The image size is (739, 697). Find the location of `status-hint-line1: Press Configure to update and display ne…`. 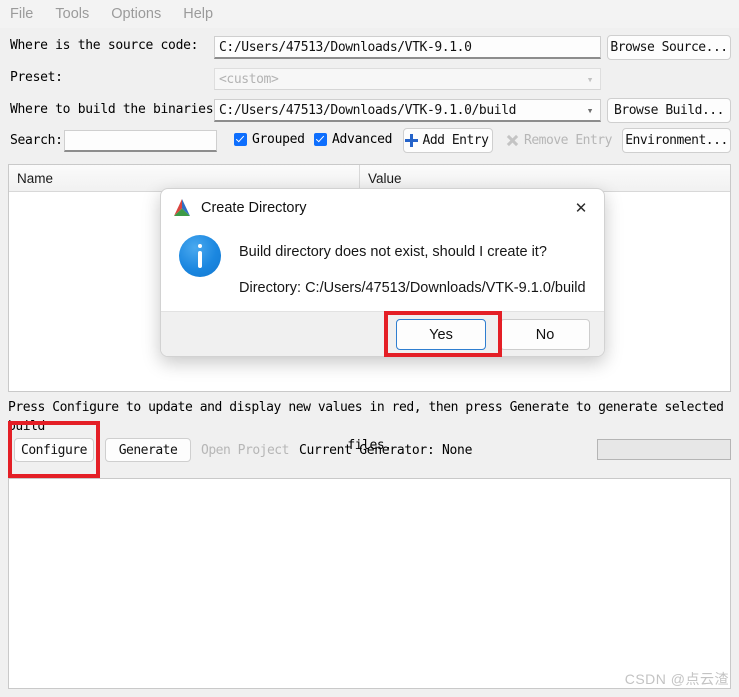

status-hint-line1: Press Configure to update and display ne… is located at coordinates (366, 417).